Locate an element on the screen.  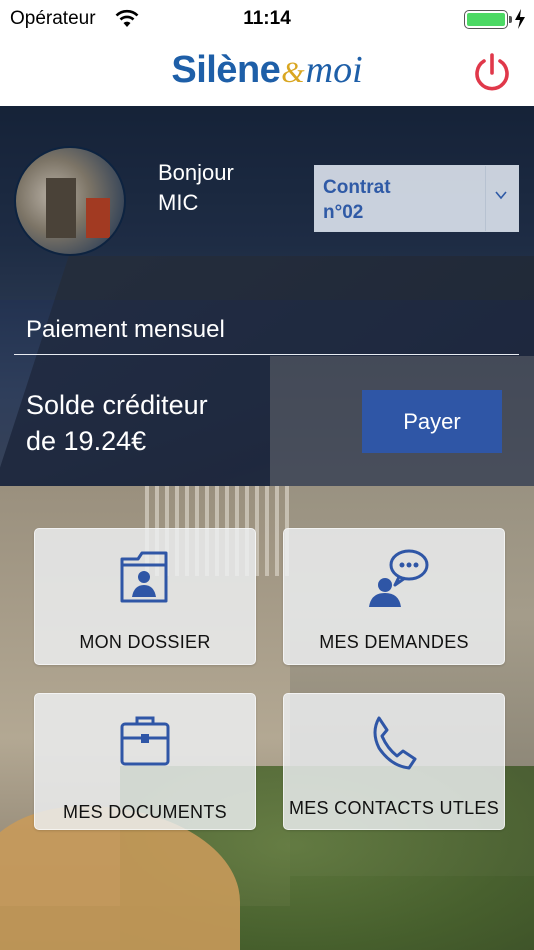
tile-mon-dossier: MON DOSSIER is located at coordinates (145, 596).